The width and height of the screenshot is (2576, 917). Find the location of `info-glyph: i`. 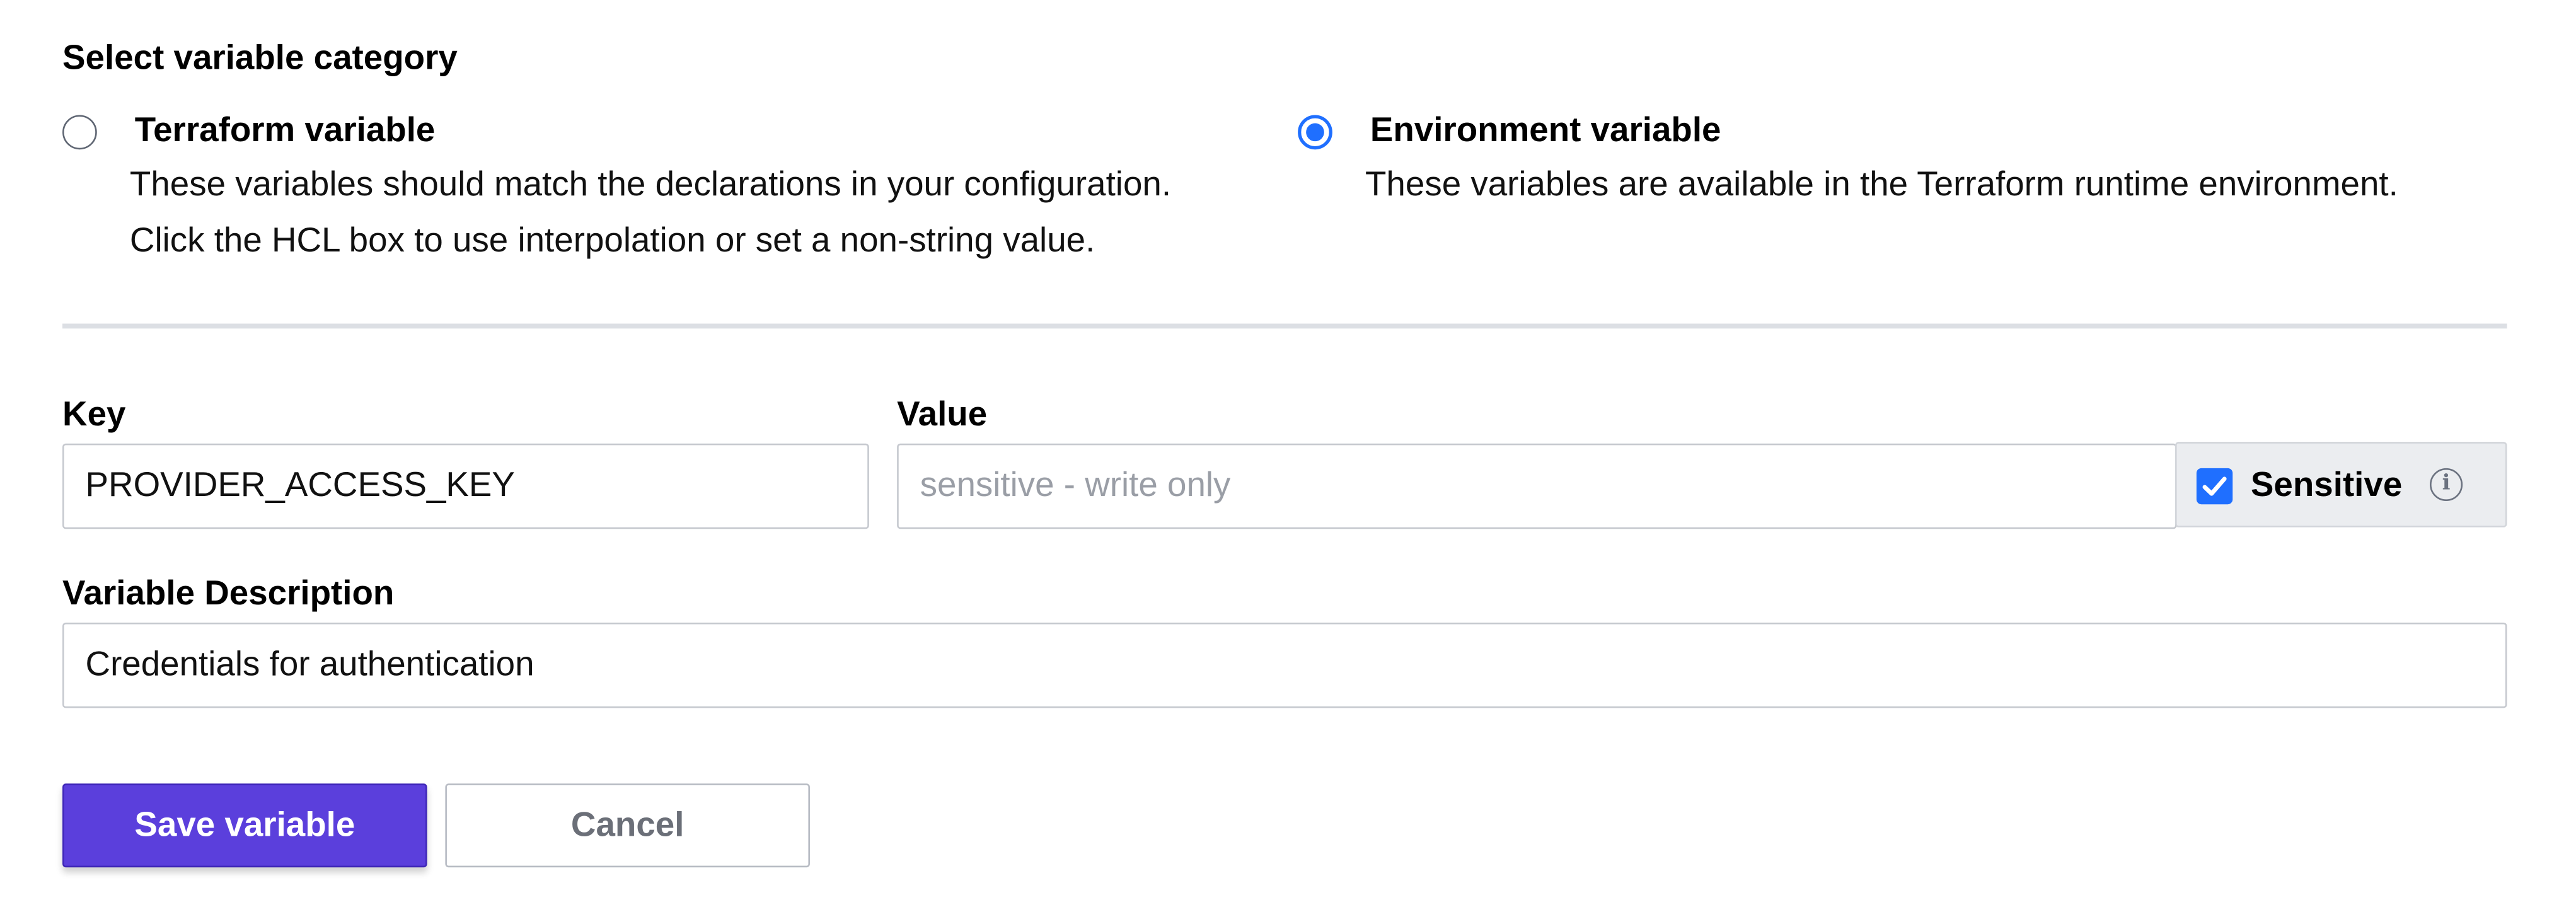

info-glyph: i is located at coordinates (2446, 484).